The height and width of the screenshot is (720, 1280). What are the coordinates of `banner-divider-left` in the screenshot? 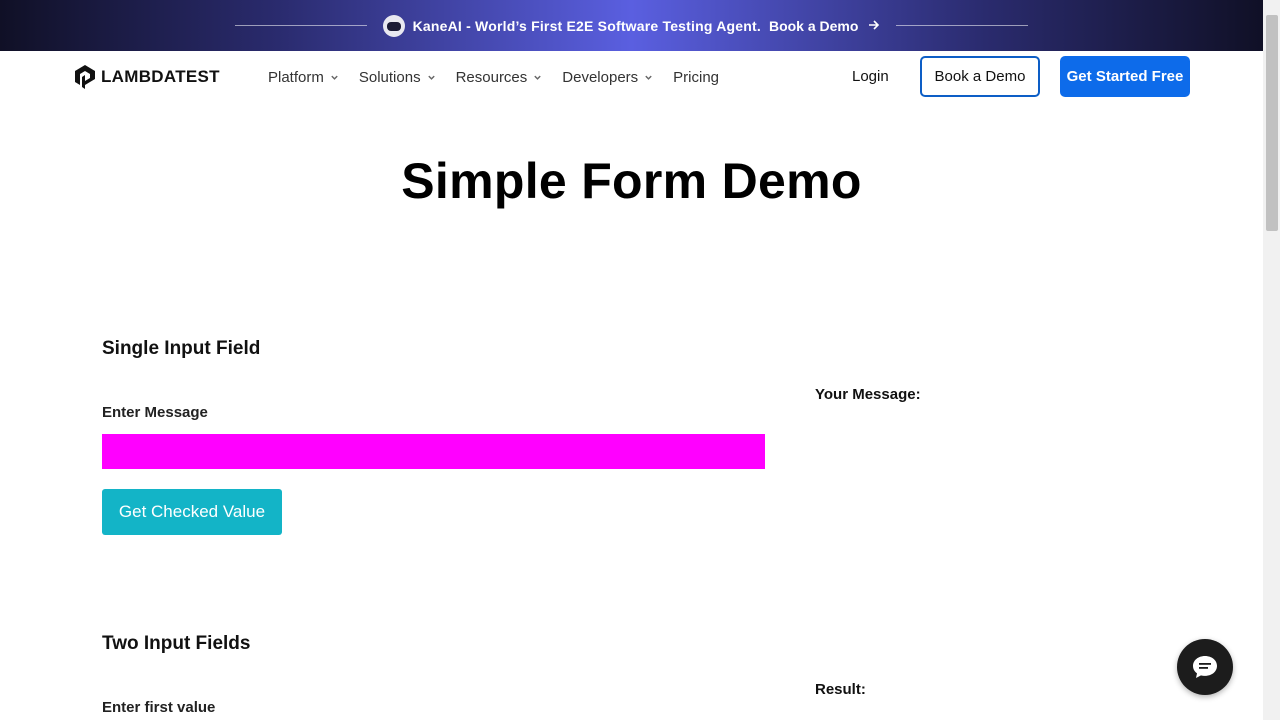 It's located at (300, 25).